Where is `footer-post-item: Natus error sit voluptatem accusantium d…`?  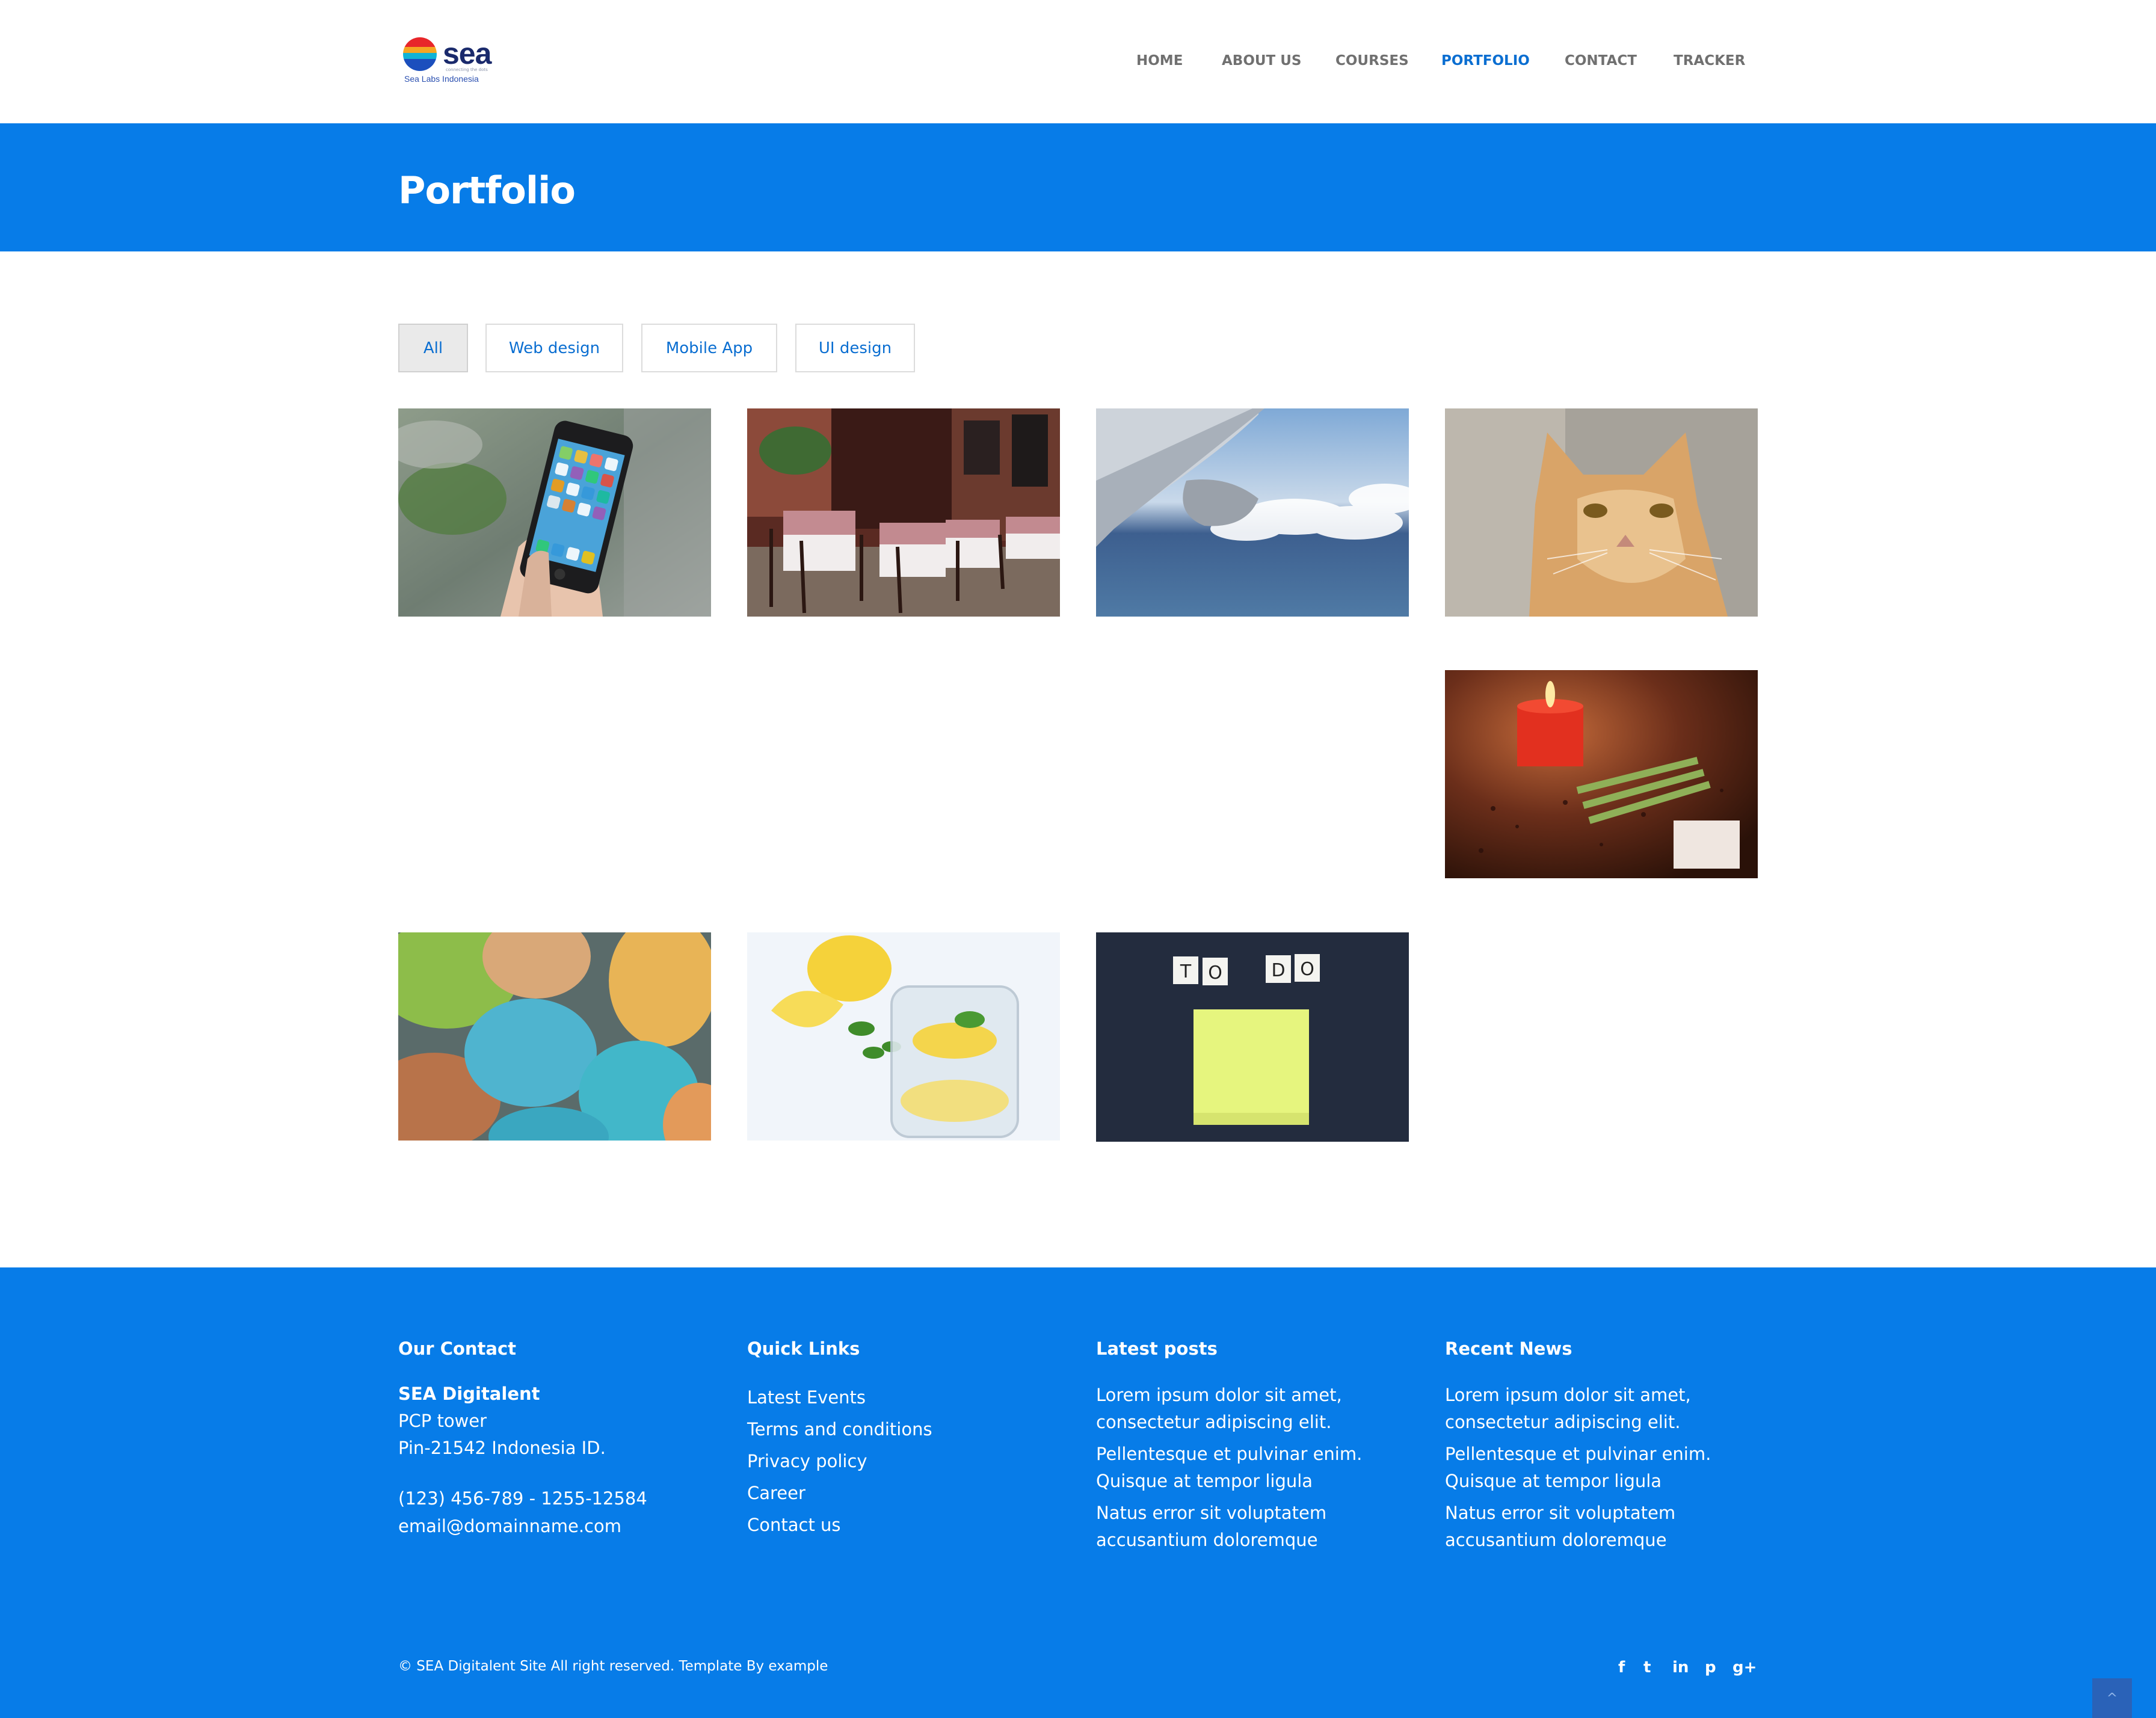
footer-post-item: Natus error sit voluptatem accusantium d… is located at coordinates (1259, 1527).